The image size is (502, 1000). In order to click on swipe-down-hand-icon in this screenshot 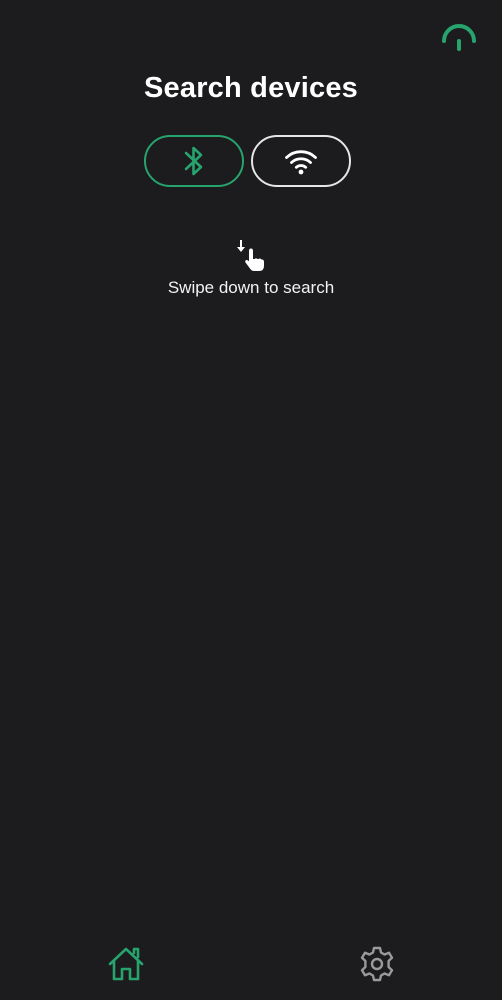, I will do `click(250, 255)`.